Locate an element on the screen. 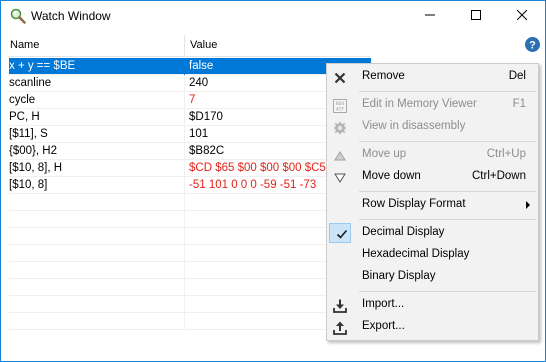  menu-label: View in disassembly is located at coordinates (414, 126).